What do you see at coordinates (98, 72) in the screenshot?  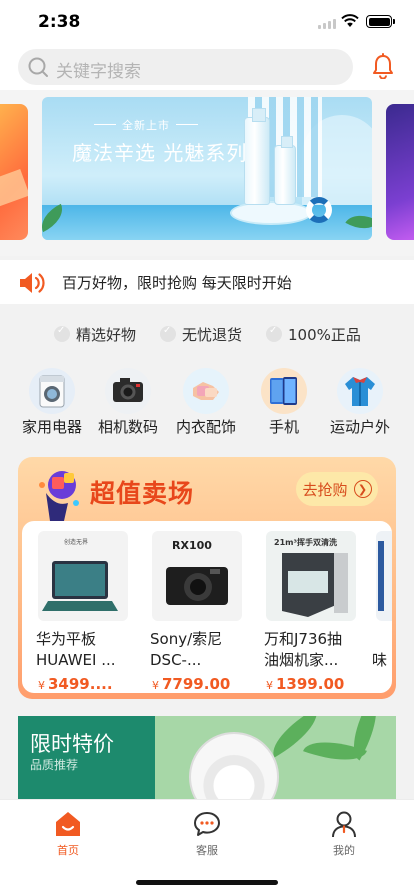 I see `search-placeholder: 关键字搜索` at bounding box center [98, 72].